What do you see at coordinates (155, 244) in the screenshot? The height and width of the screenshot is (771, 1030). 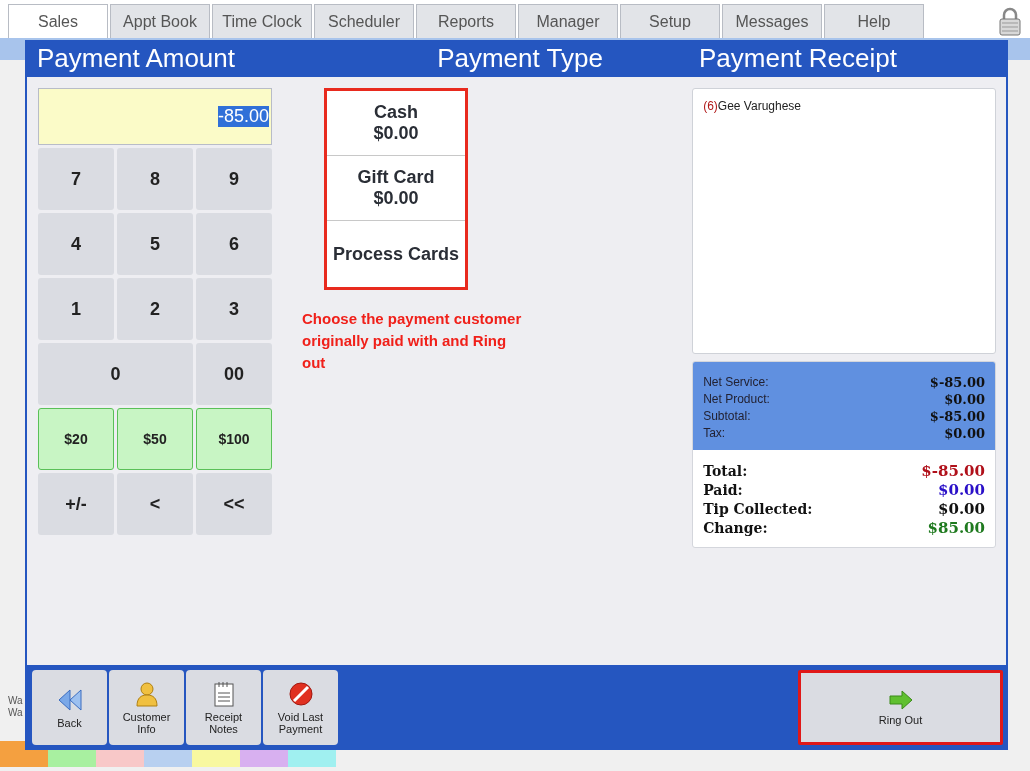 I see `keypad-key: 5` at bounding box center [155, 244].